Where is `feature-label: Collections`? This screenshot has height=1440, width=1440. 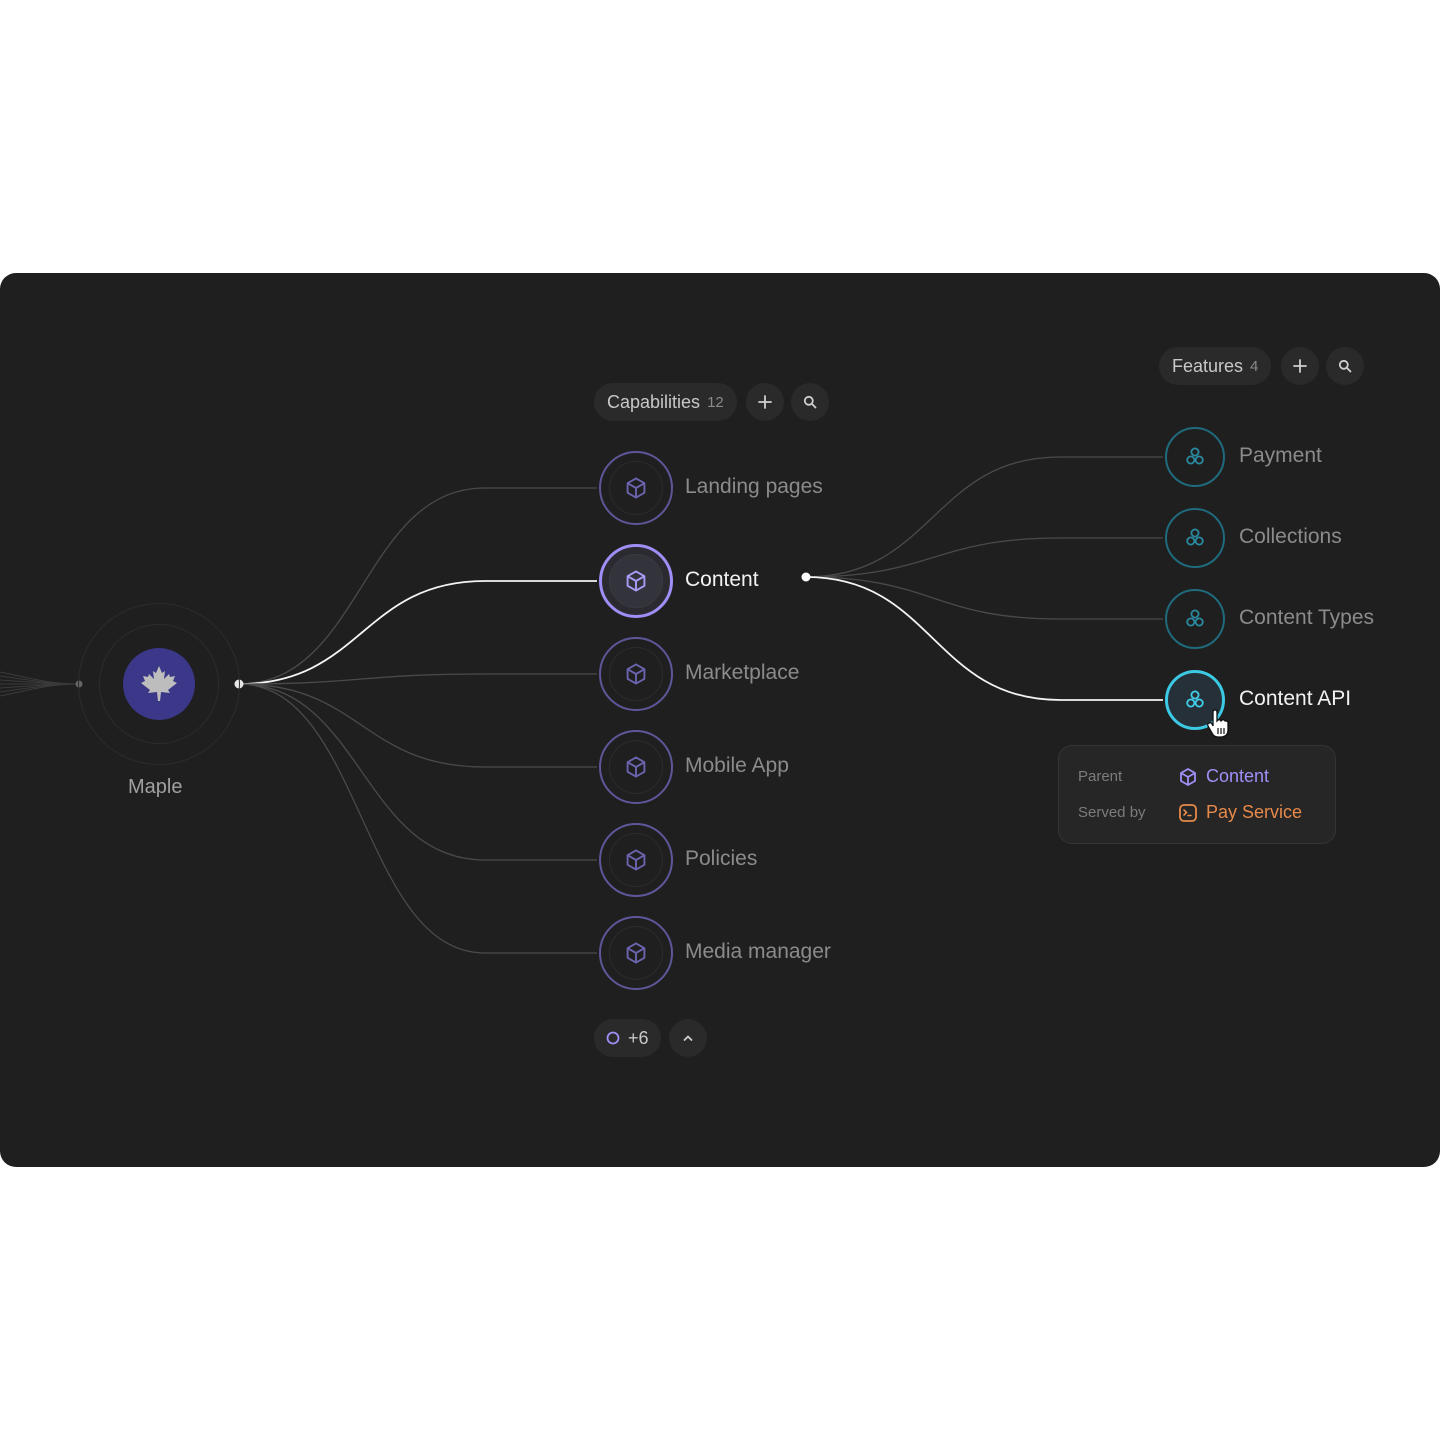
feature-label: Collections is located at coordinates (1290, 537).